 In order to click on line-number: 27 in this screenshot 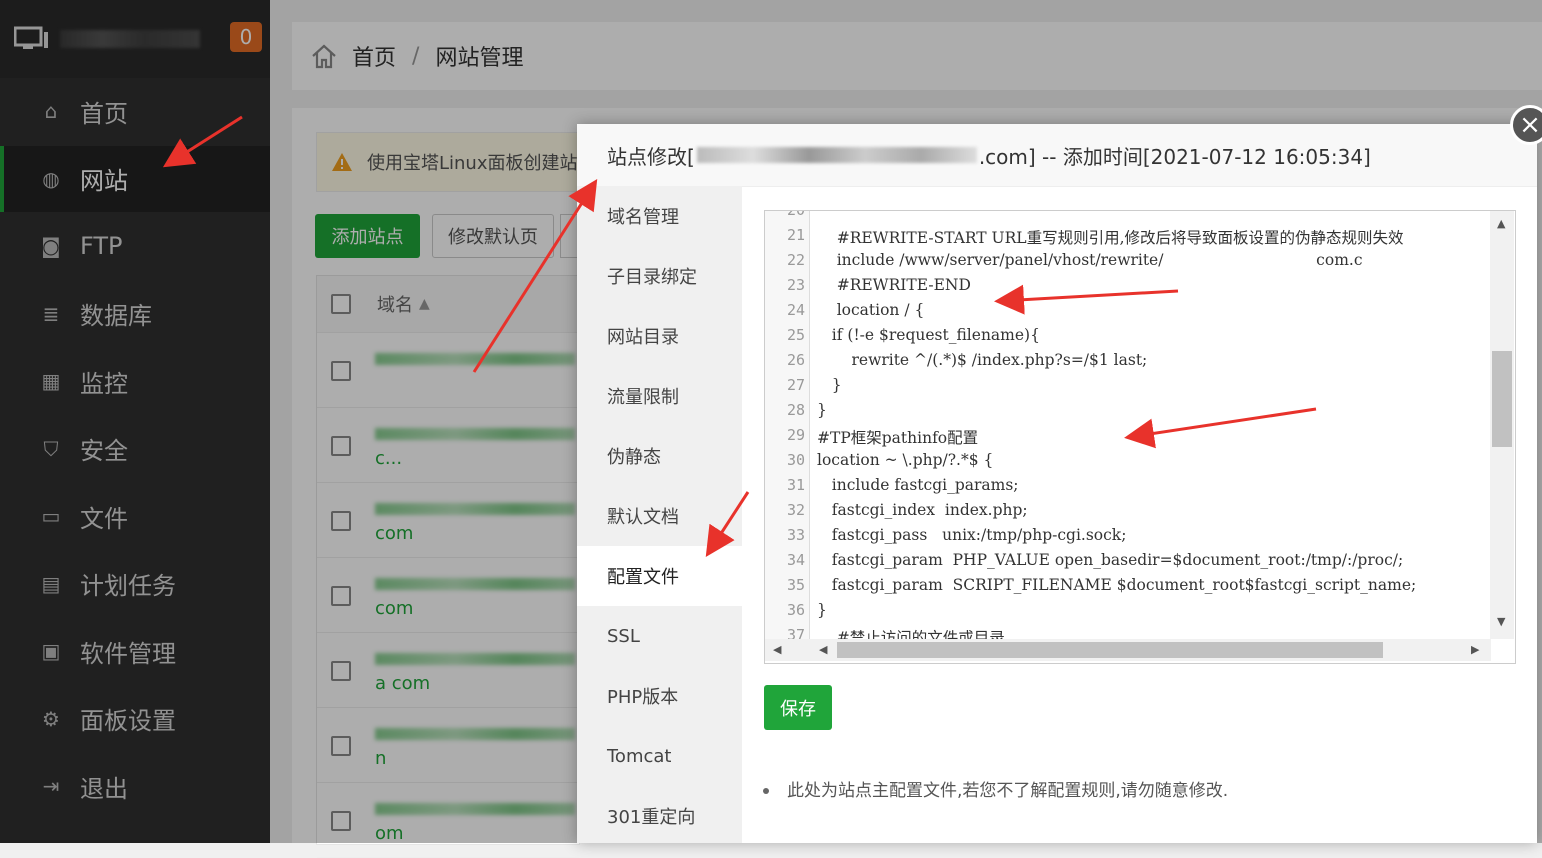, I will do `click(795, 385)`.